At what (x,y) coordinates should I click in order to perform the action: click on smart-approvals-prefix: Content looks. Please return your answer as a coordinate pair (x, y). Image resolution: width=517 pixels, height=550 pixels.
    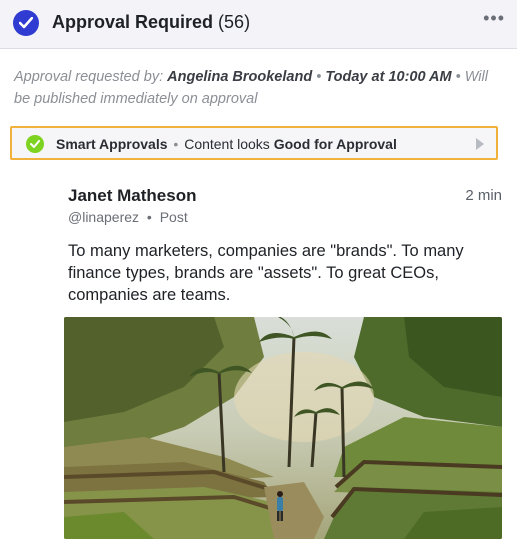
    Looking at the image, I should click on (227, 144).